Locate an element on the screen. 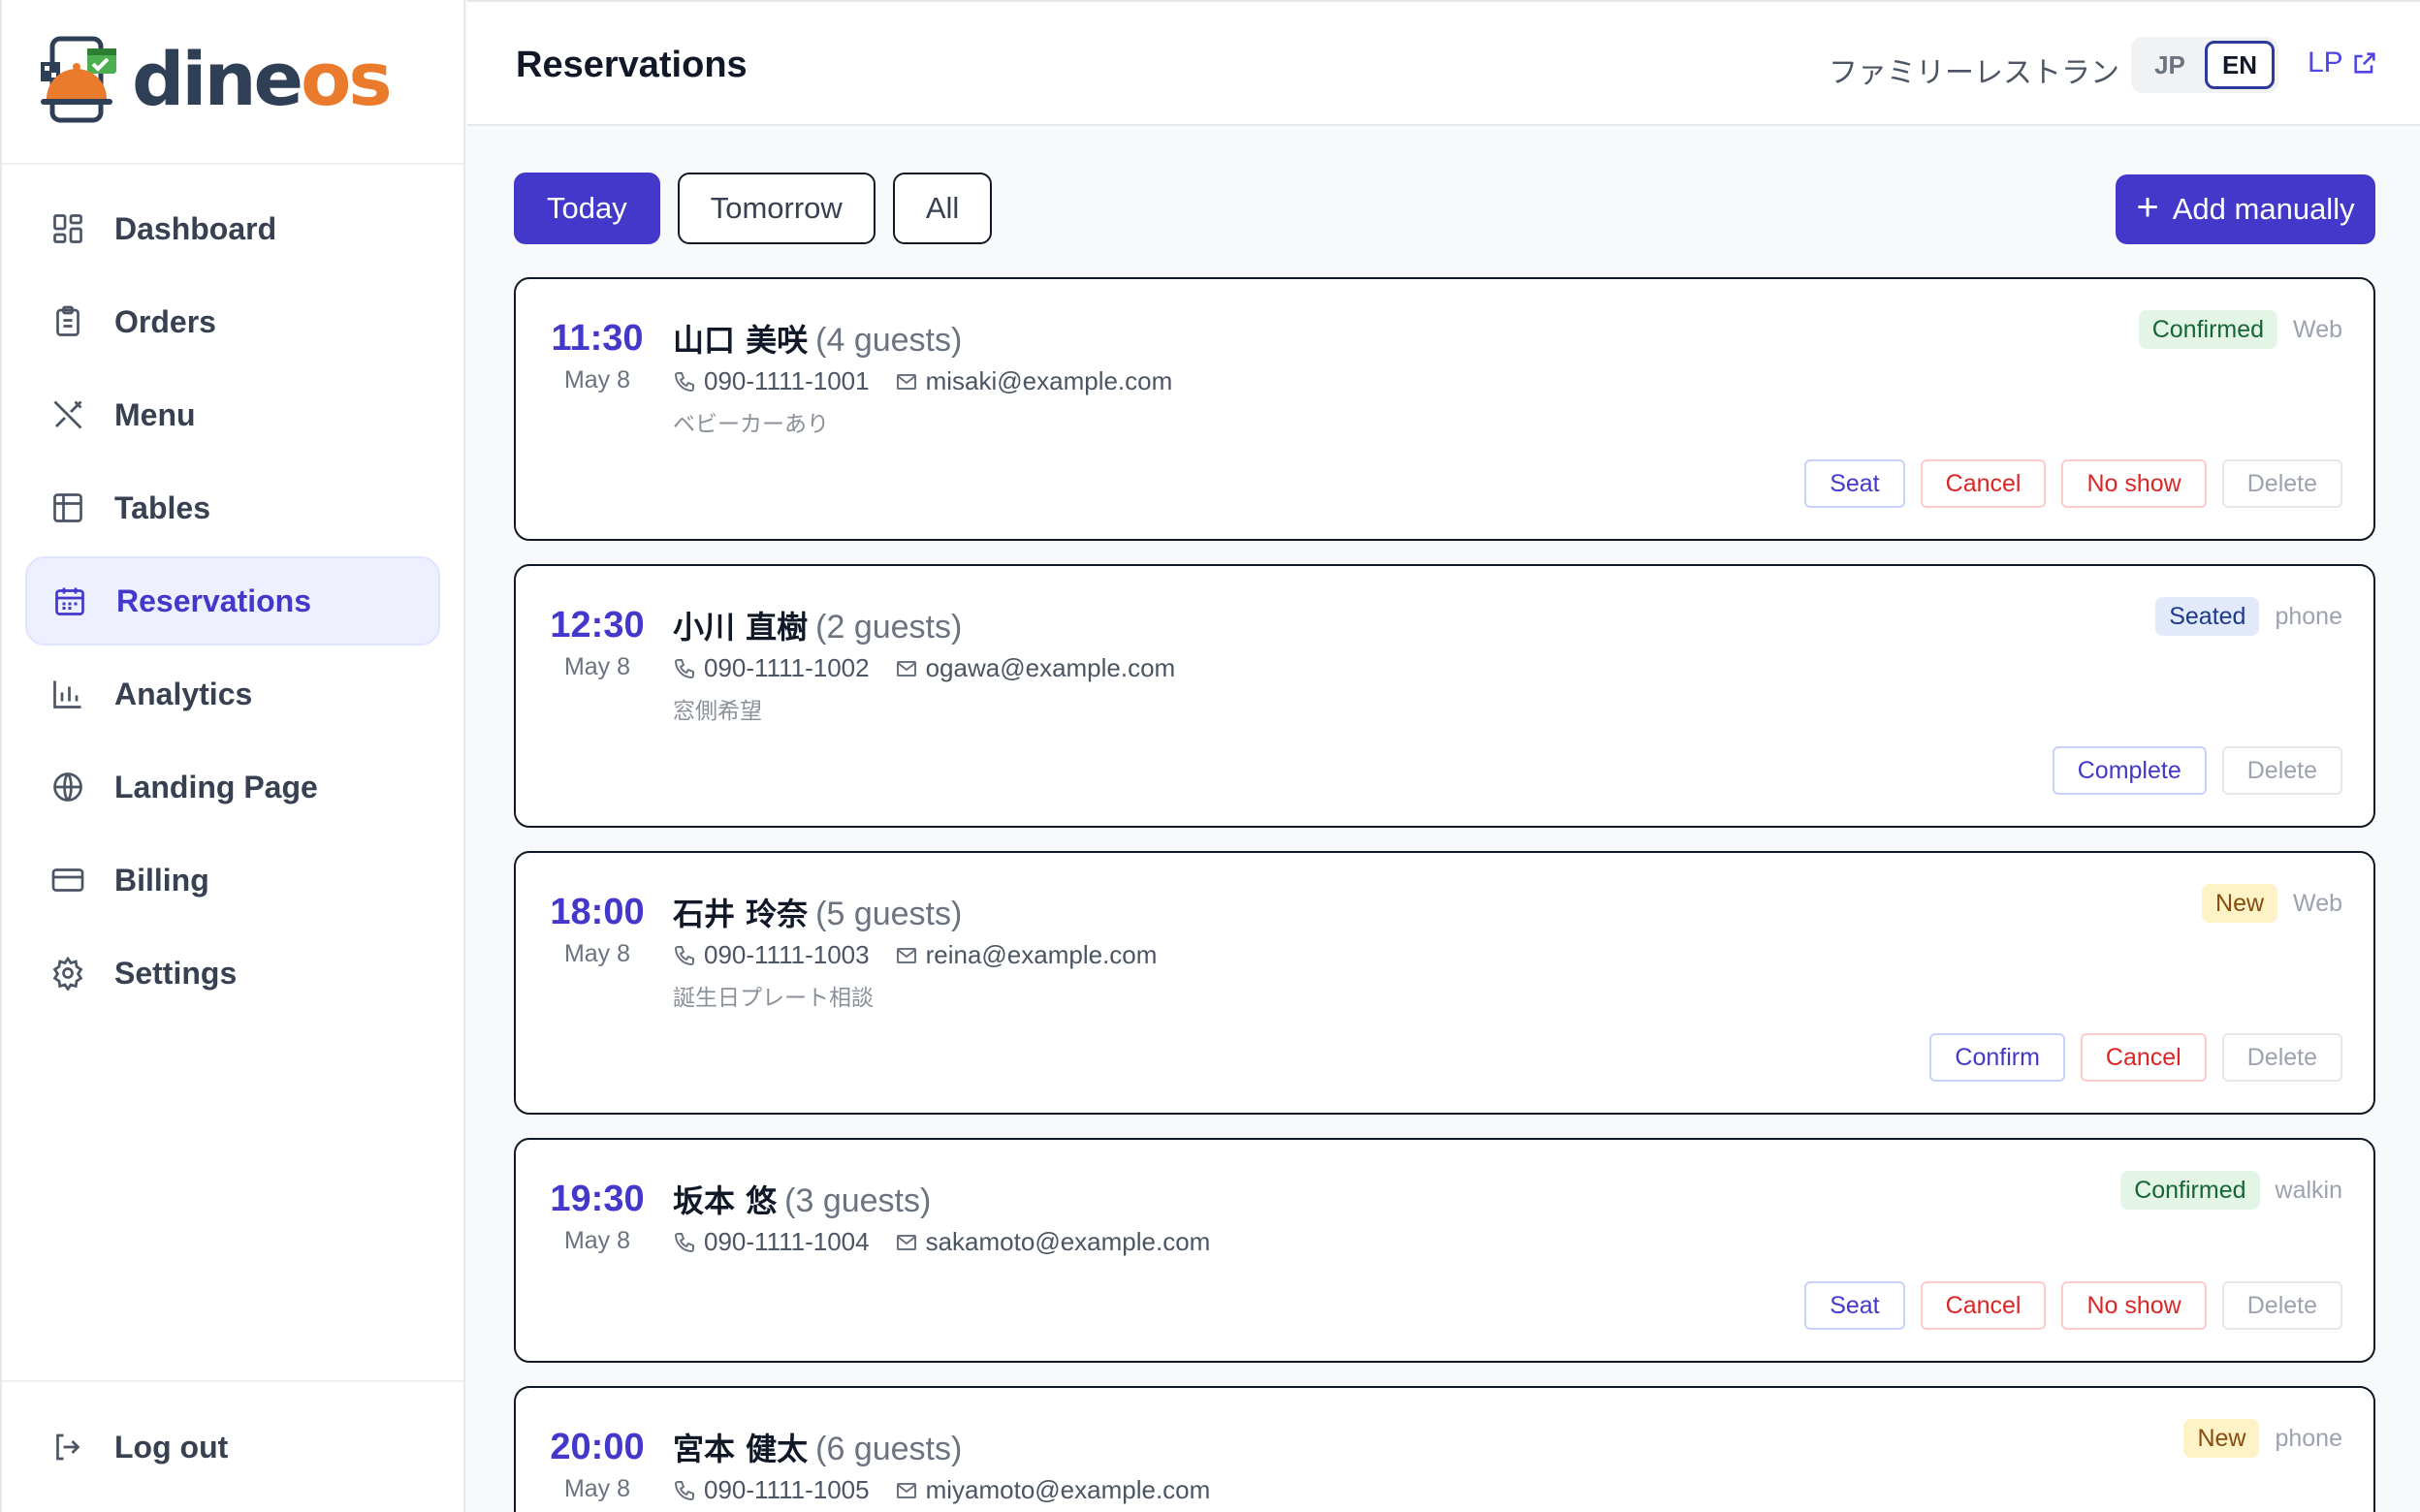 Image resolution: width=2420 pixels, height=1512 pixels. sidebar-item-label: Analytics is located at coordinates (183, 694).